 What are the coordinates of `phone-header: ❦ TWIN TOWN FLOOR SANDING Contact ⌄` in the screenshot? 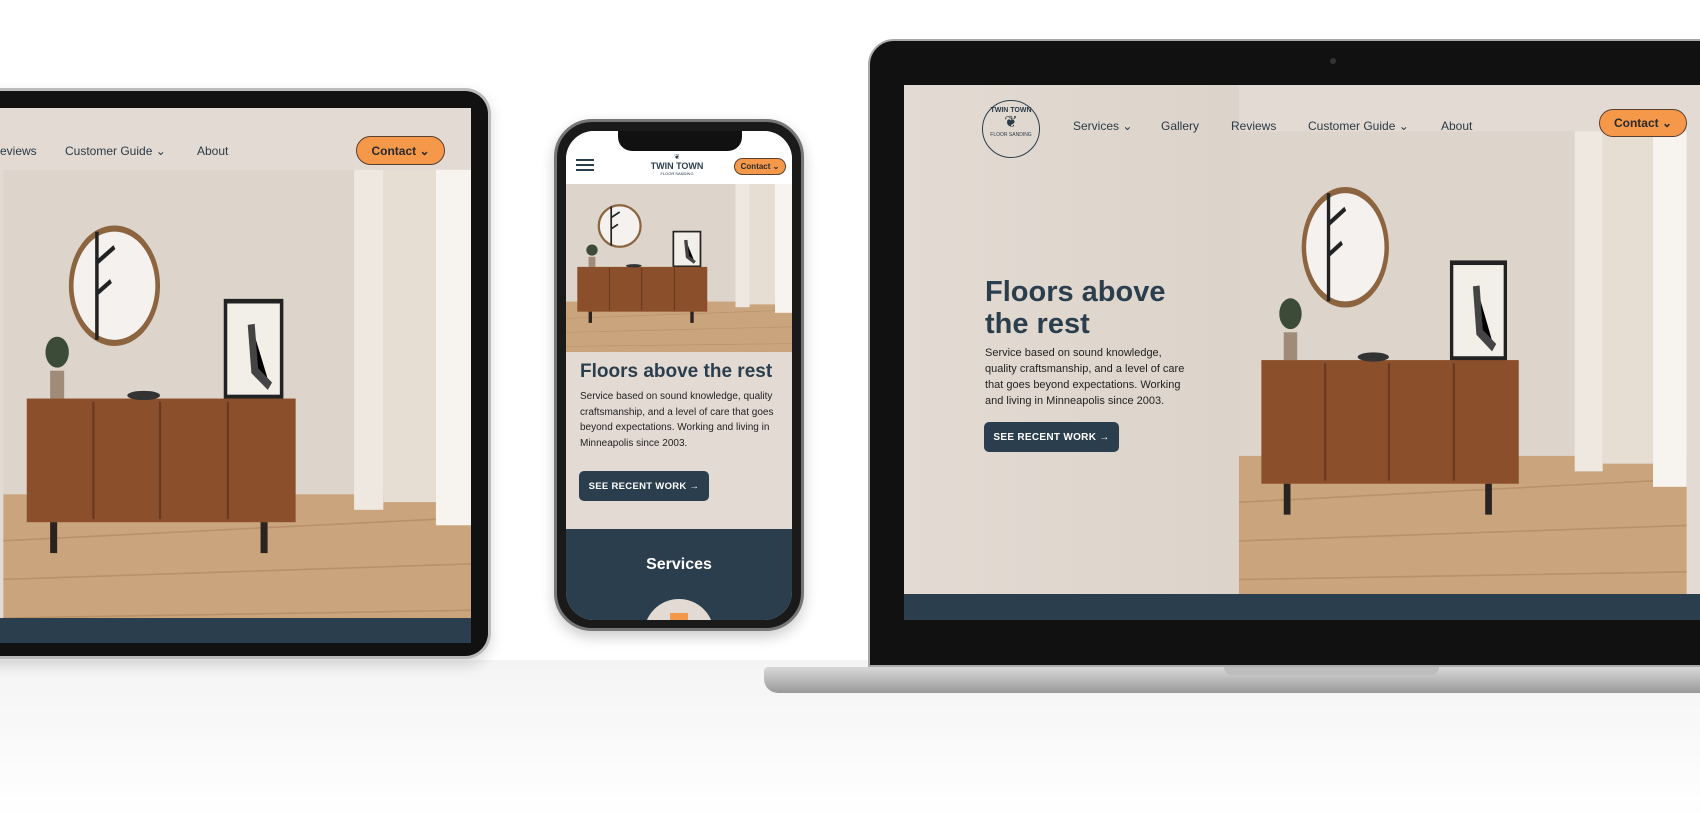 It's located at (679, 157).